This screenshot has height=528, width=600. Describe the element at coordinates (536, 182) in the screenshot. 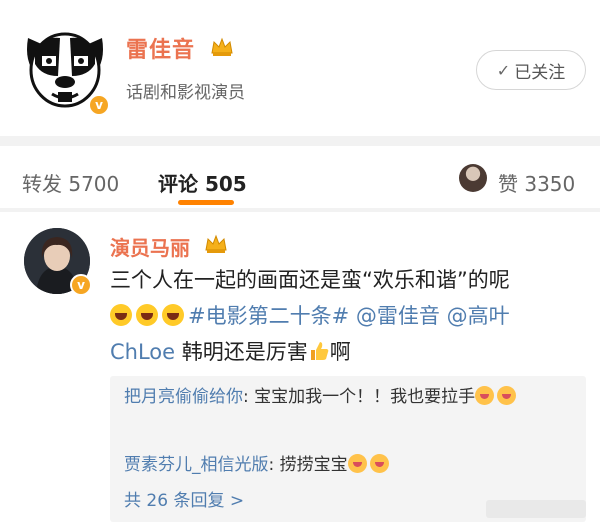

I see `tab-likes: 赞 3350` at that location.